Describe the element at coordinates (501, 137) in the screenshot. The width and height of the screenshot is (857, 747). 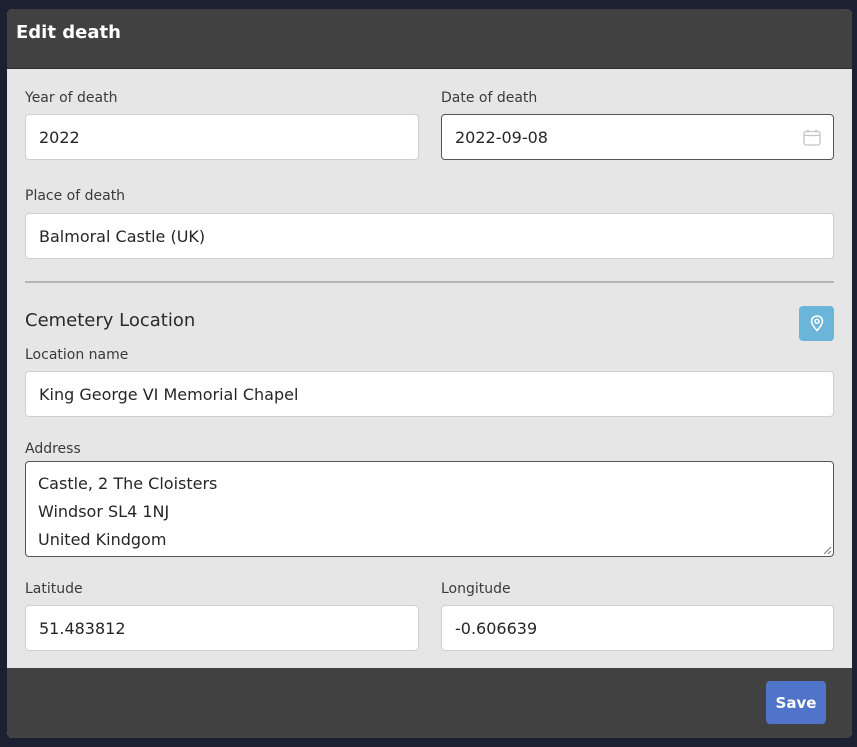
I see `date-of-death-value: 2022-09-08` at that location.